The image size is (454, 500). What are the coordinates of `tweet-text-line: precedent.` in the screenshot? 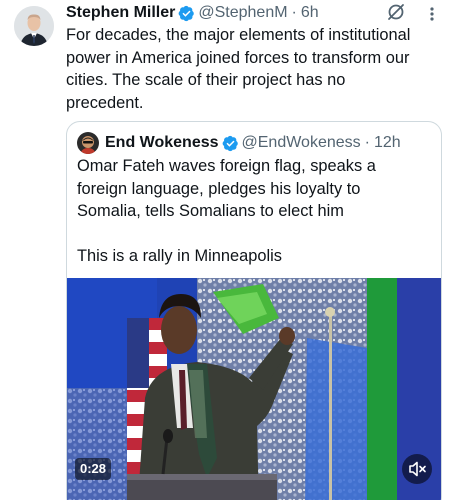 It's located at (105, 102).